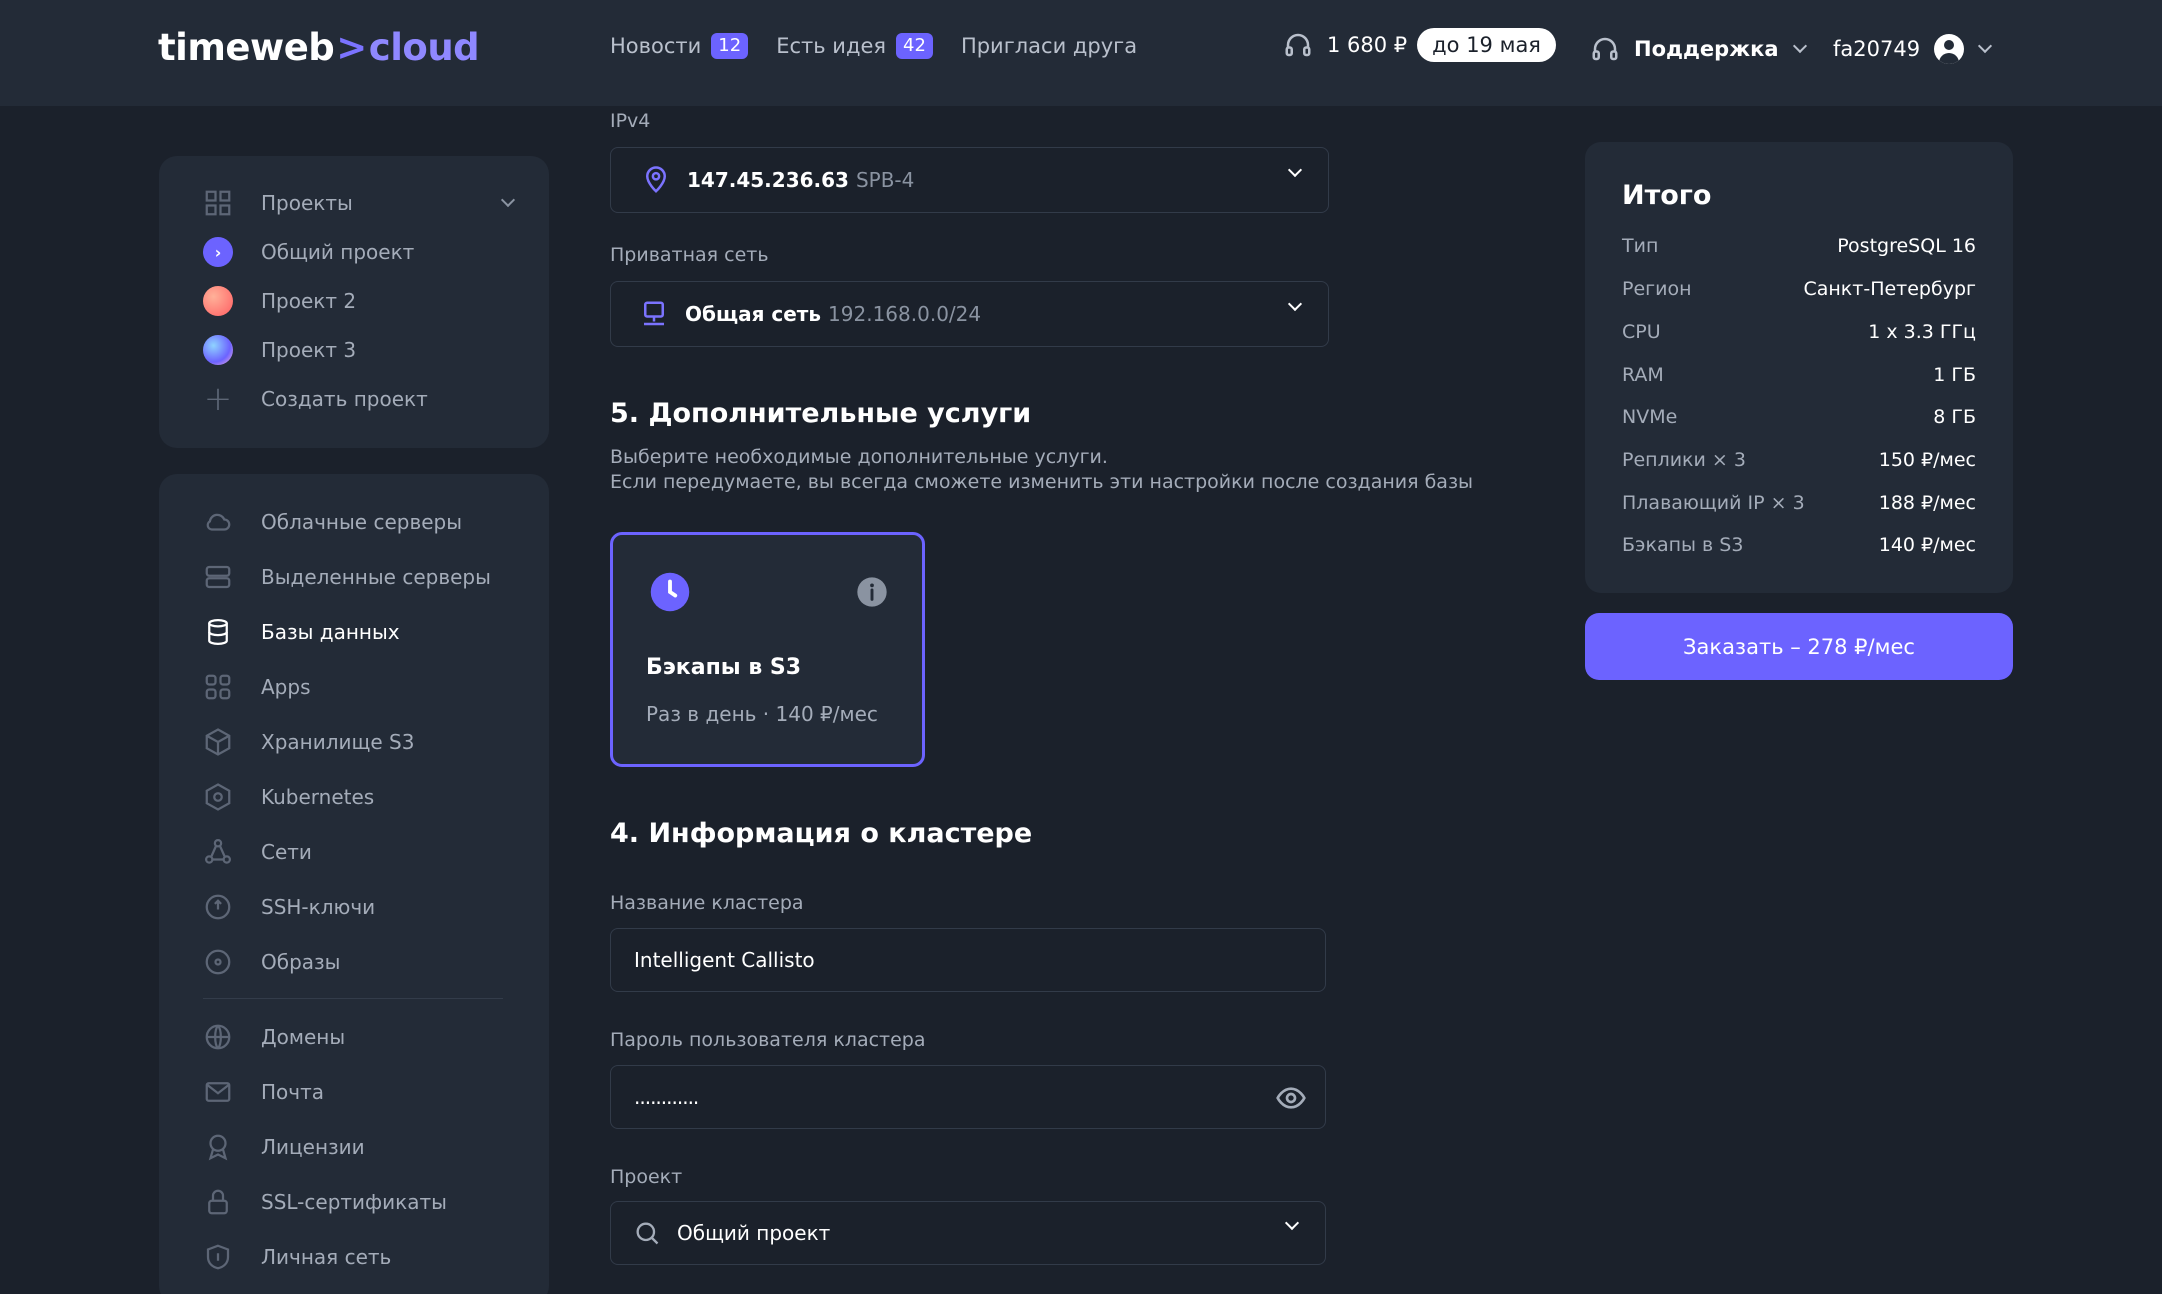 This screenshot has width=2162, height=1294. Describe the element at coordinates (301, 962) in the screenshot. I see `sidebar-item-label: Образы` at that location.